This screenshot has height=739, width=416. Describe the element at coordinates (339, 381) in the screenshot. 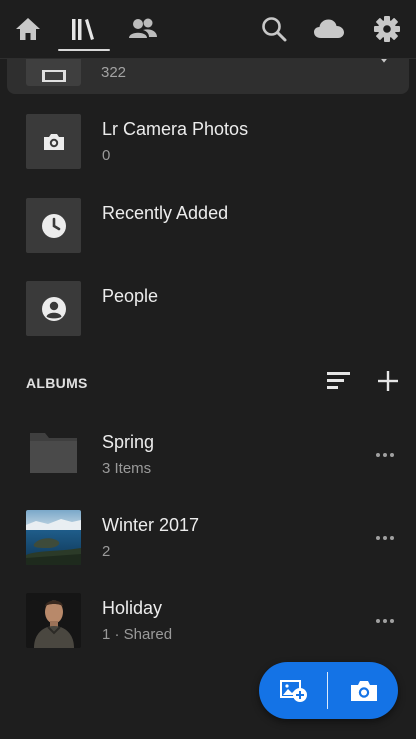

I see `sort-icon` at that location.